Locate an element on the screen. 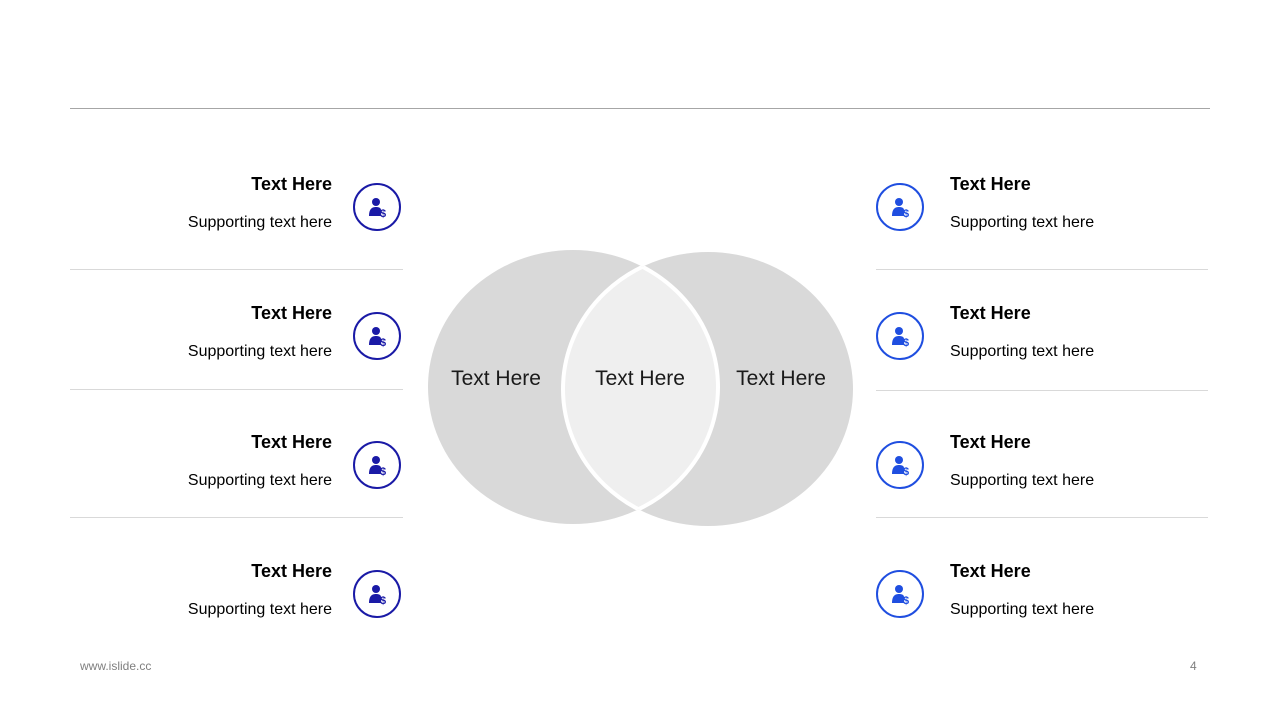 The height and width of the screenshot is (720, 1280). footer-url: www.islide.cc is located at coordinates (116, 666).